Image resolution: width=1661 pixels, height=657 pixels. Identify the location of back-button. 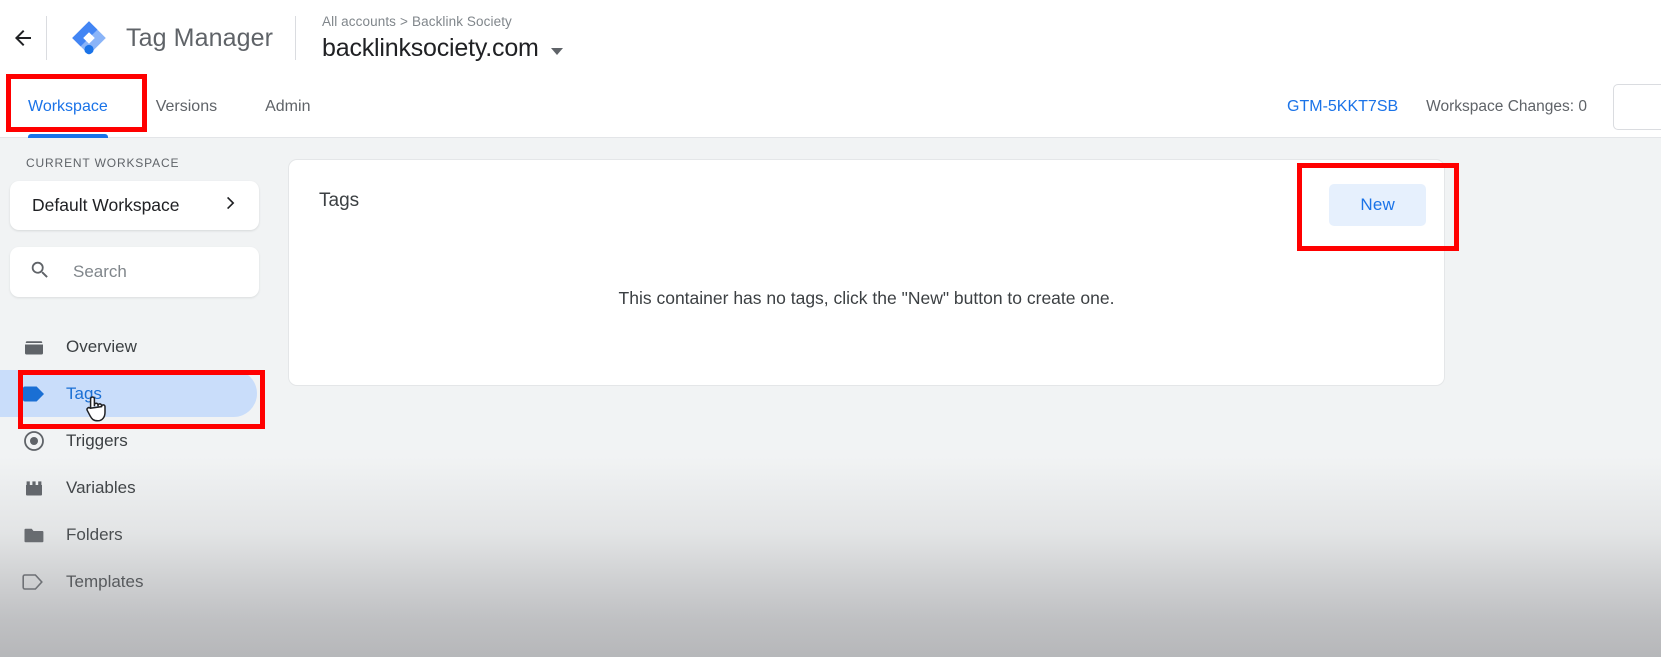
(23, 38).